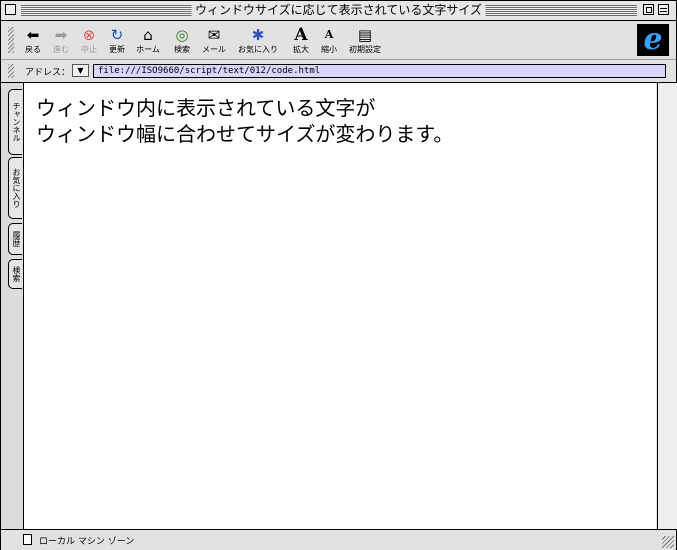 The image size is (677, 550). I want to click on toolbar: ⬅ 戻る ➡ 進む ⊗ 中止 ↻ 更新 ⌂ ホーム ◎ 検索 ✉ メール ✱ お, so click(338, 40).